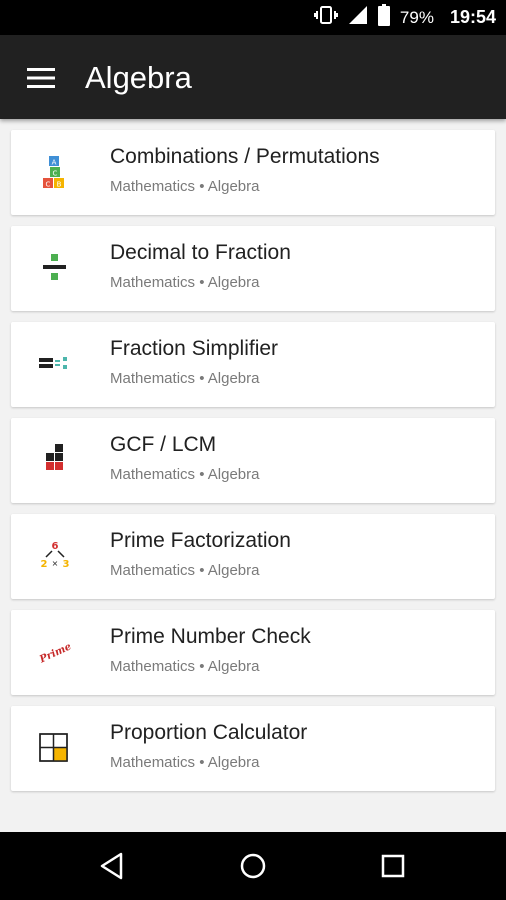 The width and height of the screenshot is (506, 900). I want to click on division-sign-icon, so click(55, 268).